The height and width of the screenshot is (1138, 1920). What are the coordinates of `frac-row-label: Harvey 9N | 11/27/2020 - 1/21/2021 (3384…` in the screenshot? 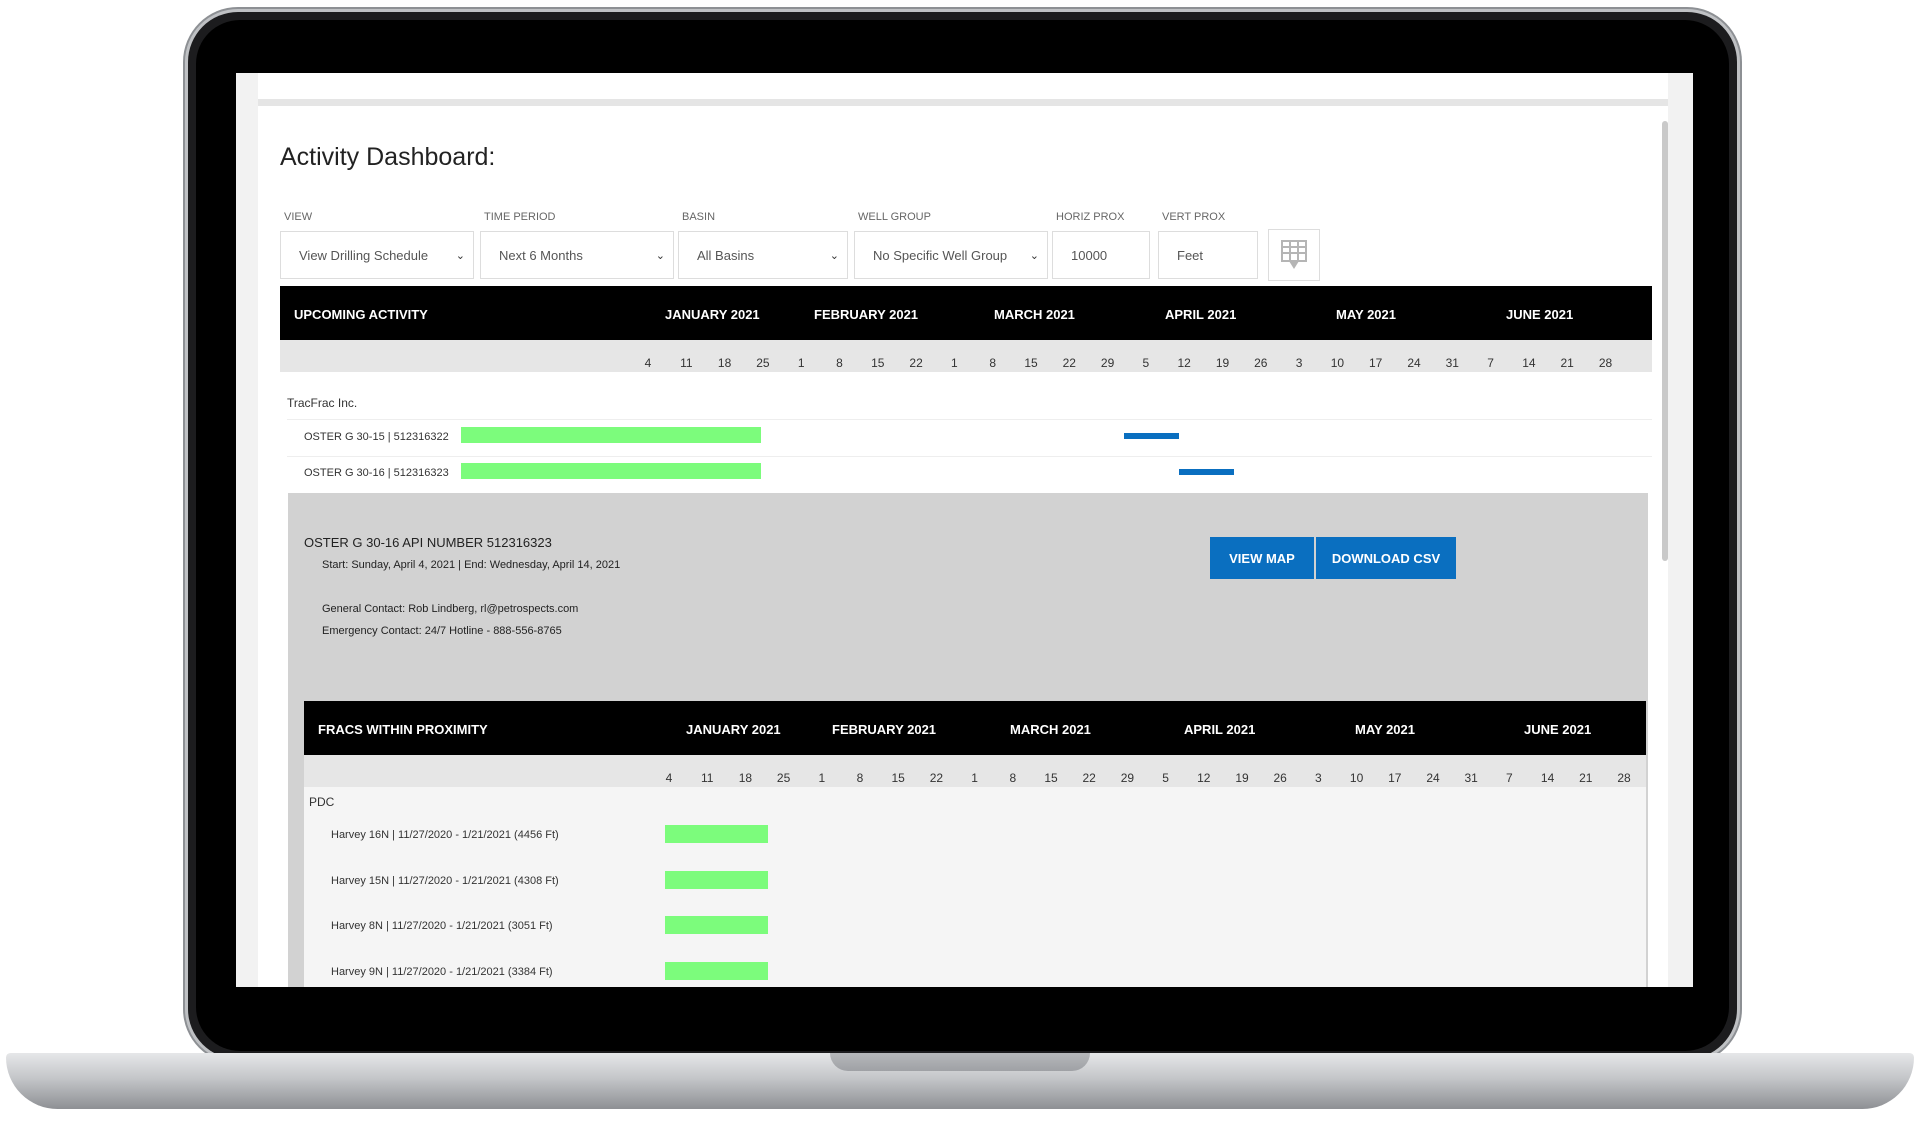 It's located at (442, 972).